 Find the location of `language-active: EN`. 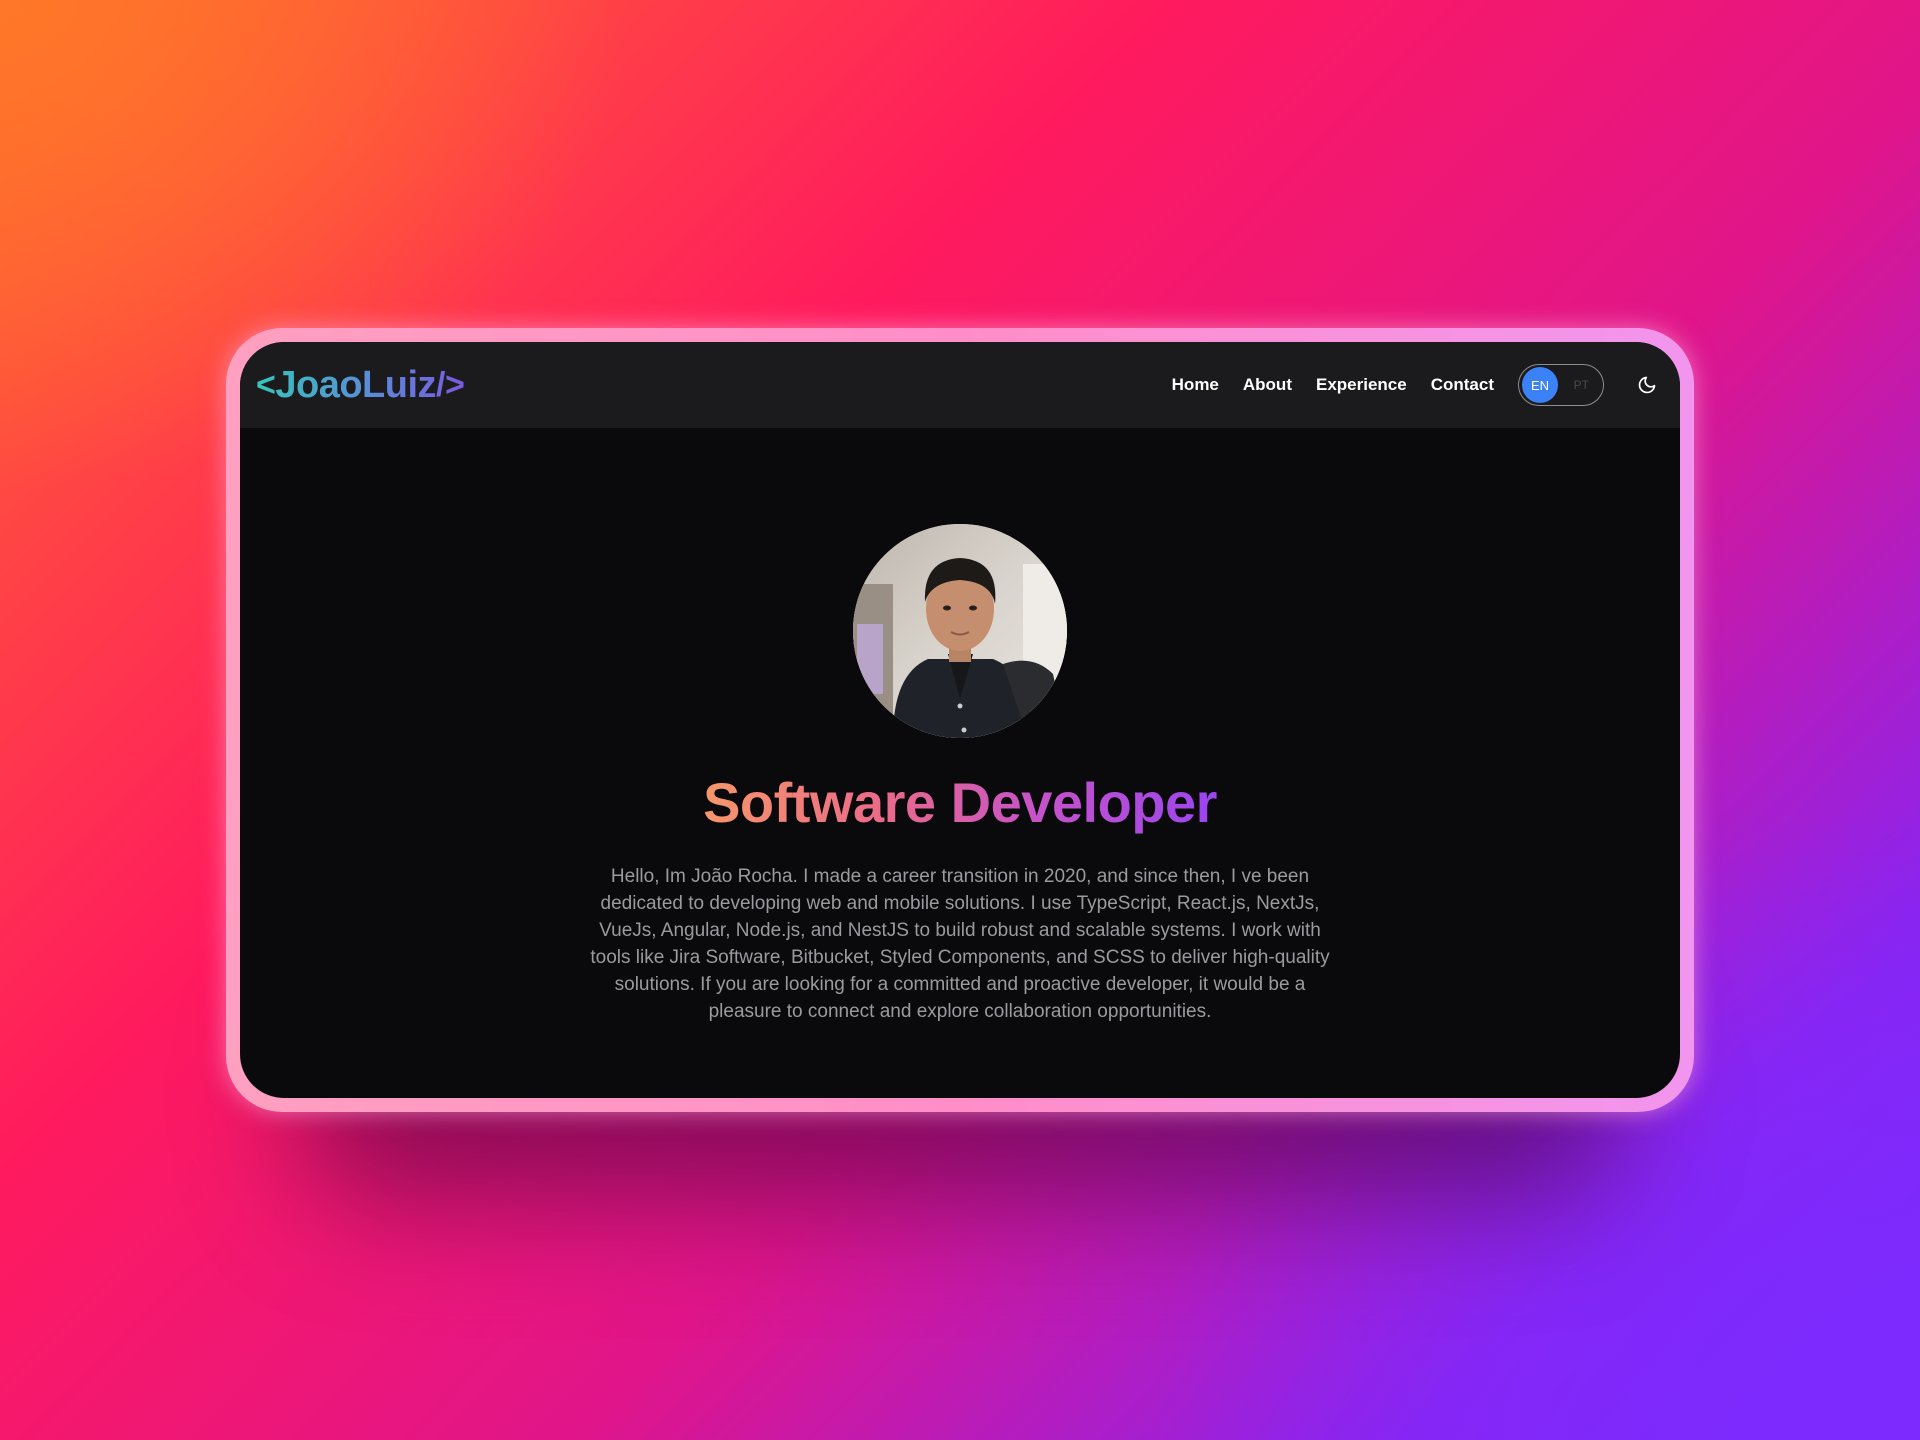

language-active: EN is located at coordinates (1540, 385).